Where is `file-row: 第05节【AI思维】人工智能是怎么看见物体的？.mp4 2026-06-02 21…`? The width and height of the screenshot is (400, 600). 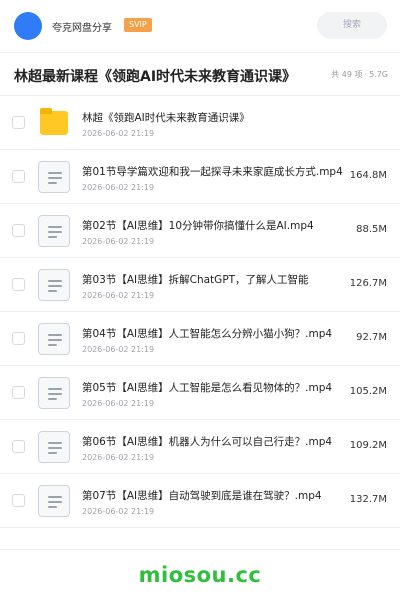 file-row: 第05节【AI思维】人工智能是怎么看见物体的？.mp4 2026-06-02 21… is located at coordinates (200, 393).